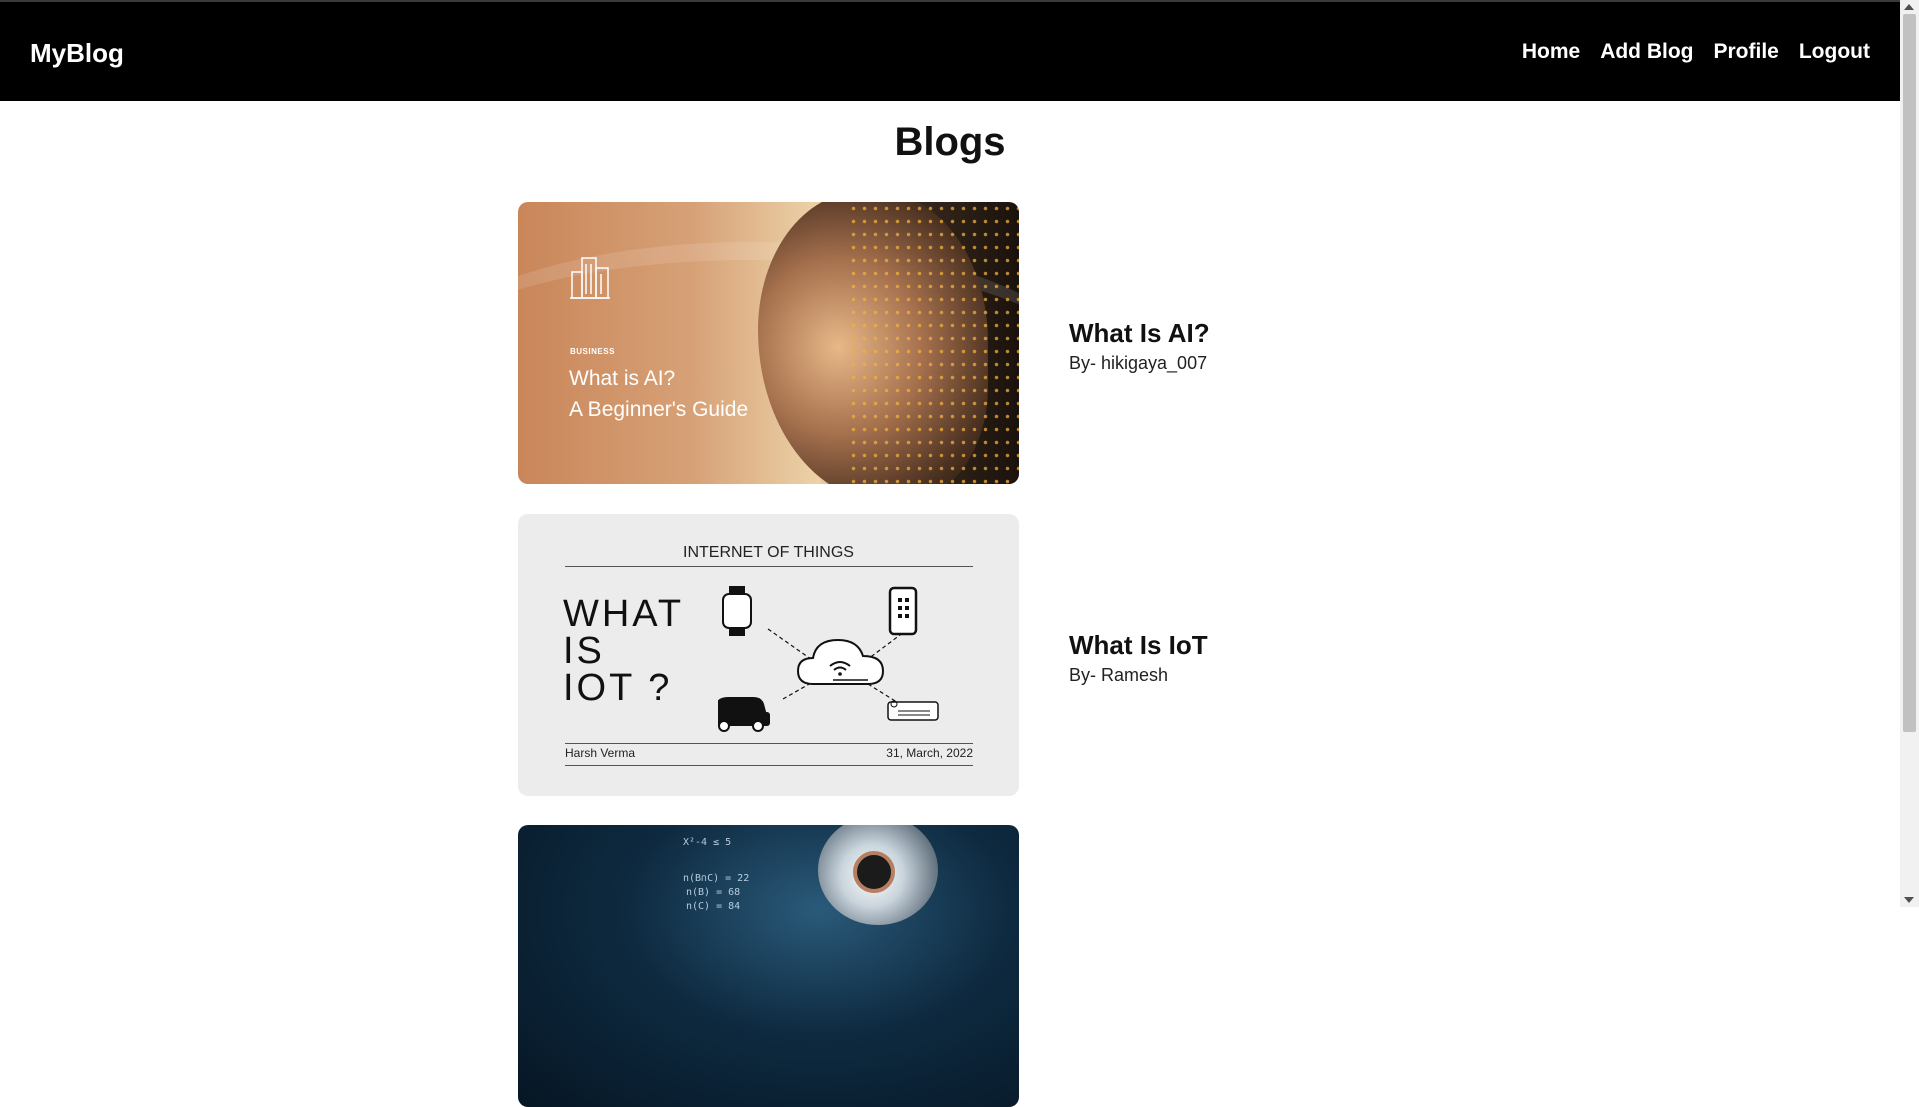  I want to click on page-title: Blogs, so click(950, 142).